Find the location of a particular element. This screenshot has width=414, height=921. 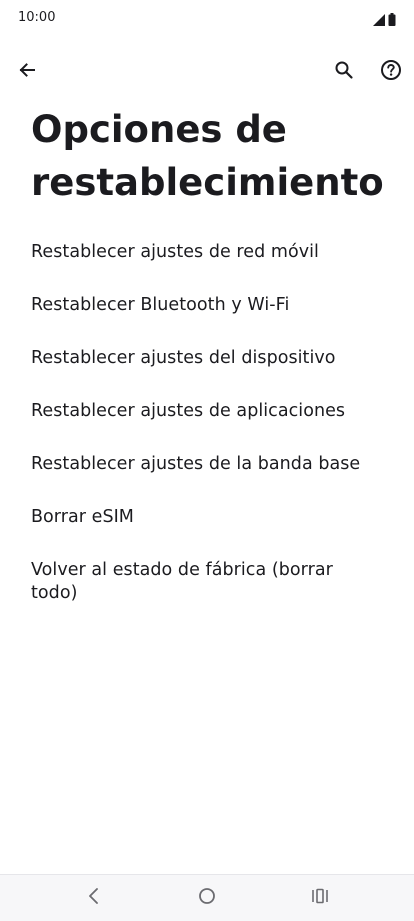

nav-recents-button is located at coordinates (320, 898).